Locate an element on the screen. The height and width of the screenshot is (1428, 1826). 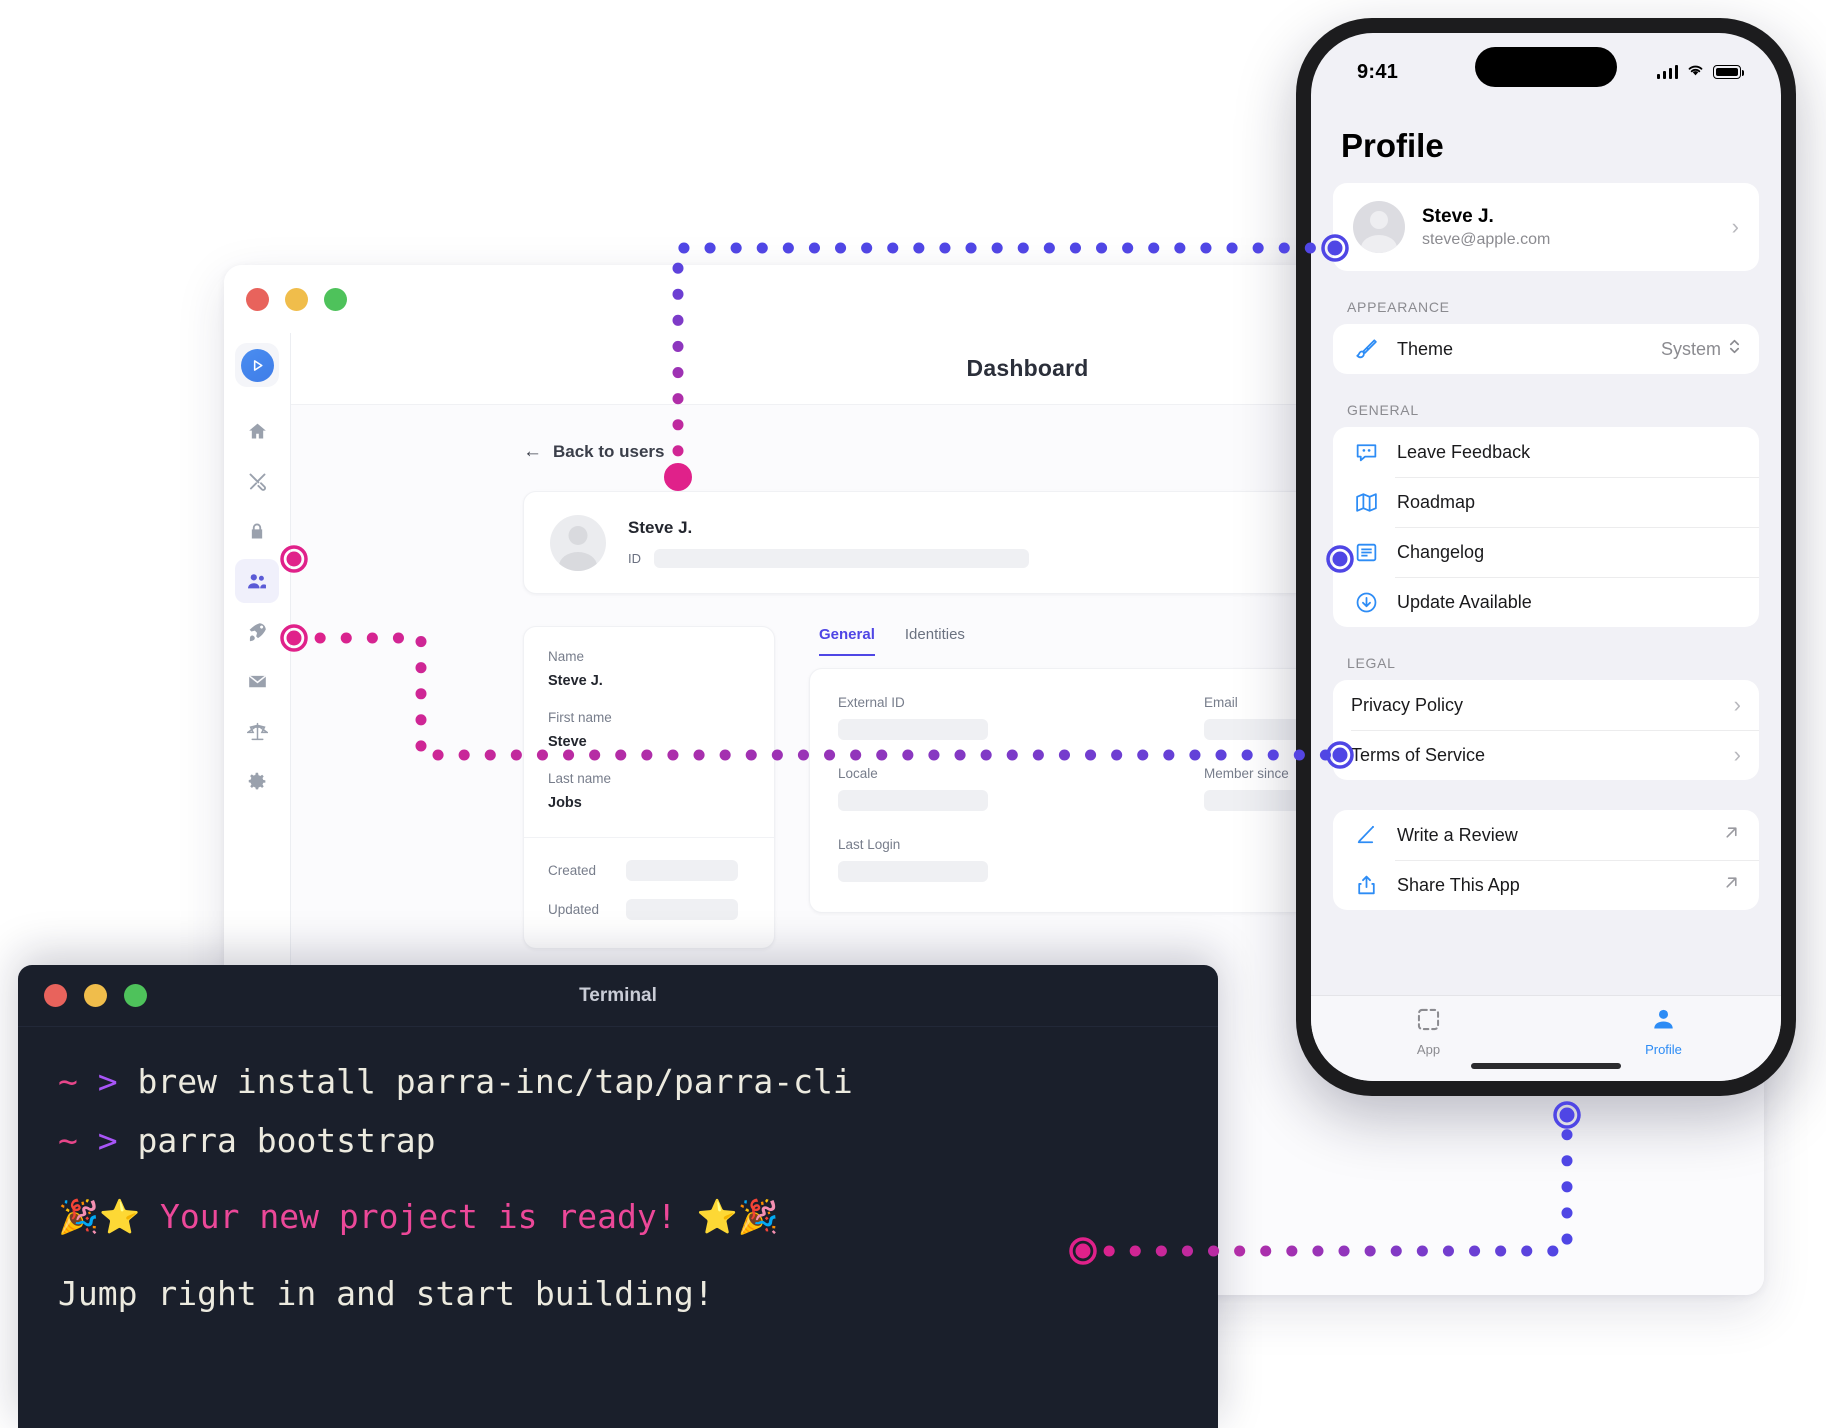
close-window-button is located at coordinates (257, 299).